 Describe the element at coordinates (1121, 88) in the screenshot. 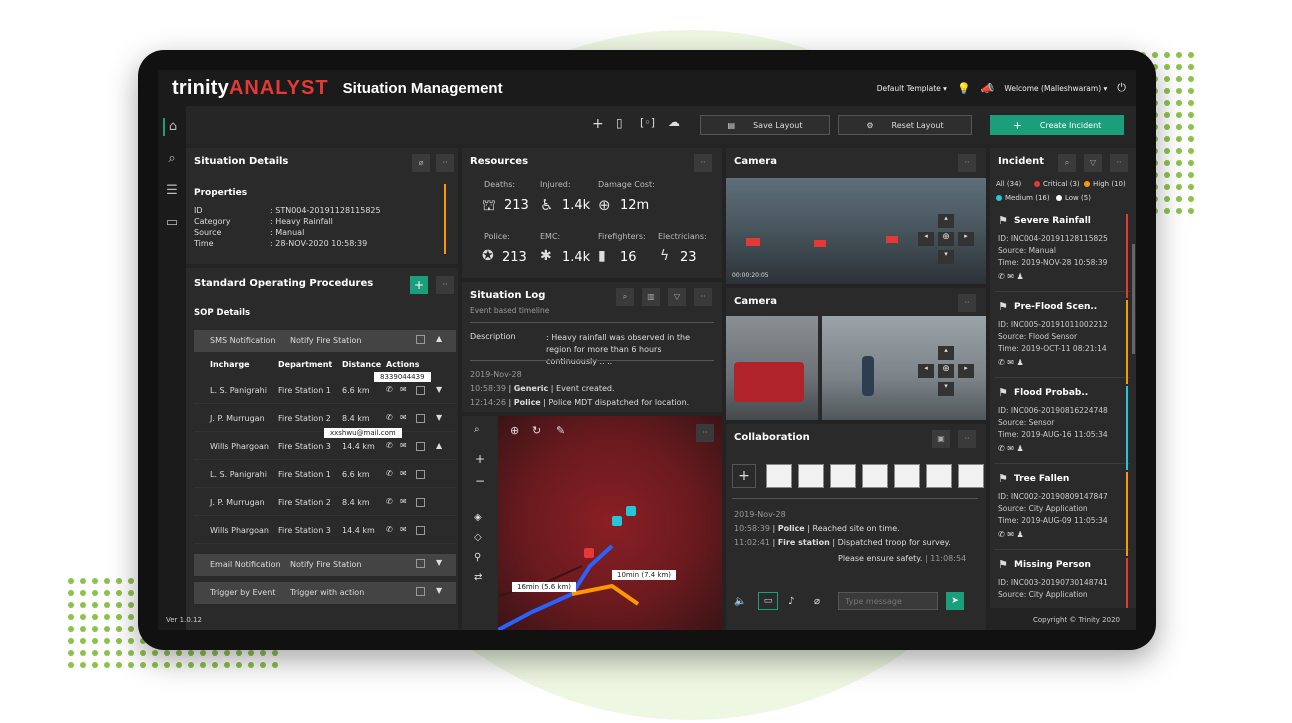

I see `power-icon: ⏻` at that location.